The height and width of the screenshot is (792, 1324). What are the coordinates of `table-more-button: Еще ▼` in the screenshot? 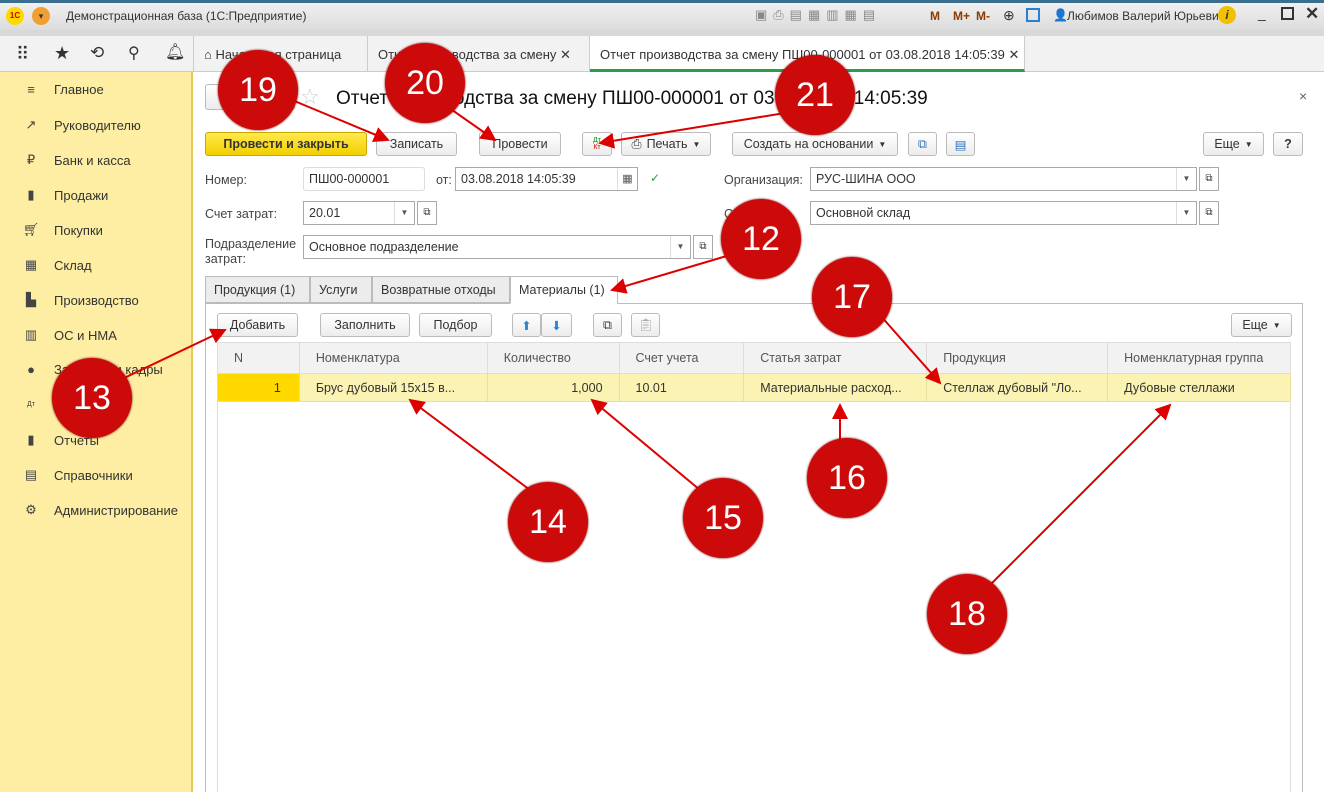 It's located at (1261, 325).